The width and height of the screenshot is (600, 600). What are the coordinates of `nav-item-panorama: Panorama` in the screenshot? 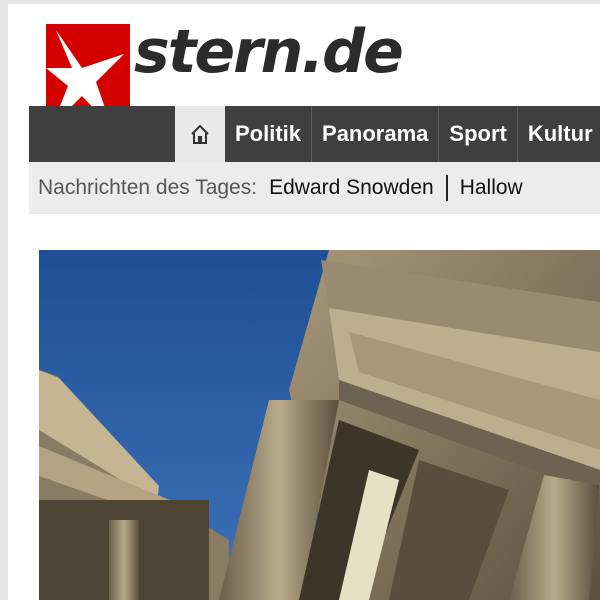 It's located at (374, 134).